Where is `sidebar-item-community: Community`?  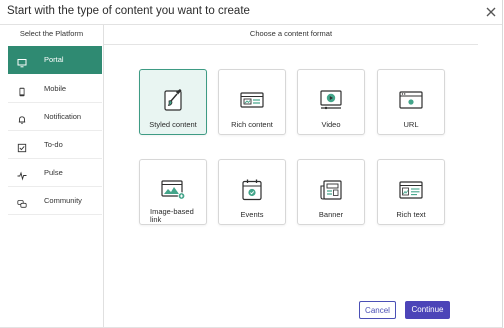 sidebar-item-community: Community is located at coordinates (55, 201).